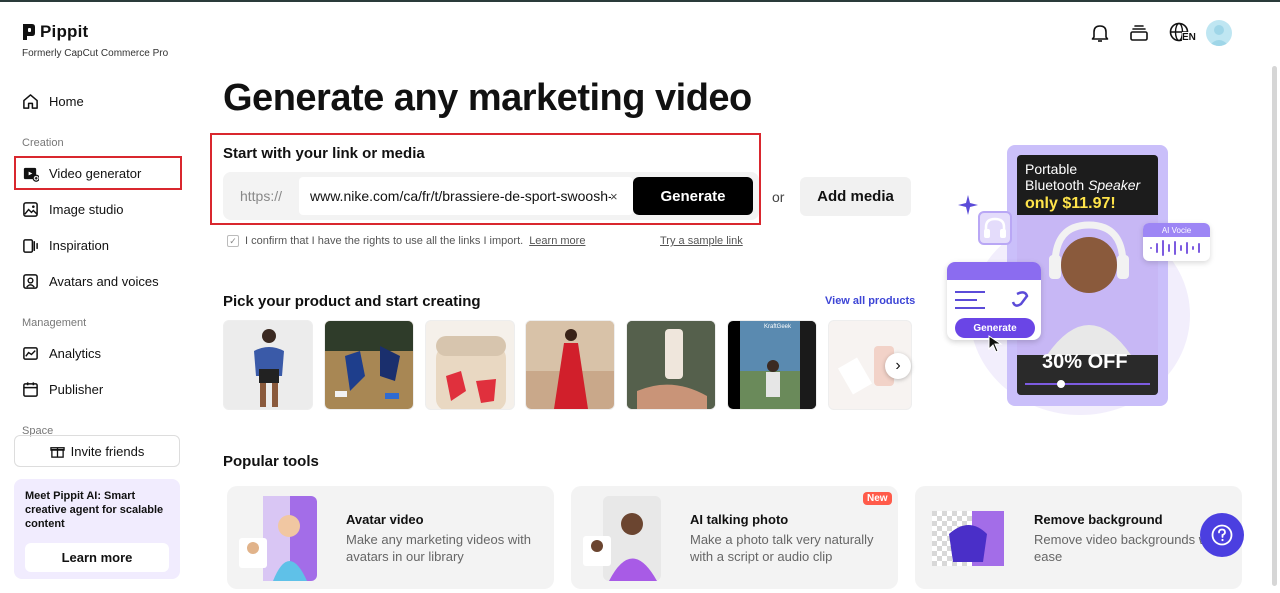 Image resolution: width=1280 pixels, height=593 pixels. I want to click on sidebar-item-analytics: Analytics, so click(98, 353).